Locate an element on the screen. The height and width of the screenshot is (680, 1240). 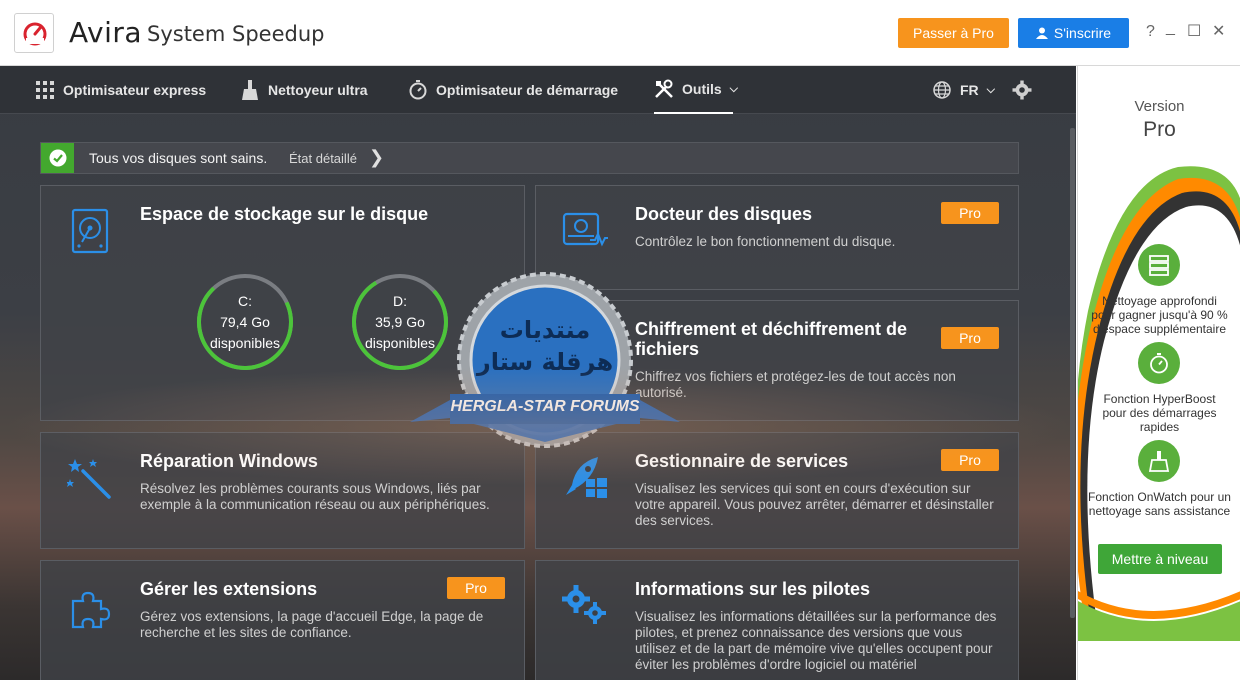
nav-label: Outils is located at coordinates (702, 89).